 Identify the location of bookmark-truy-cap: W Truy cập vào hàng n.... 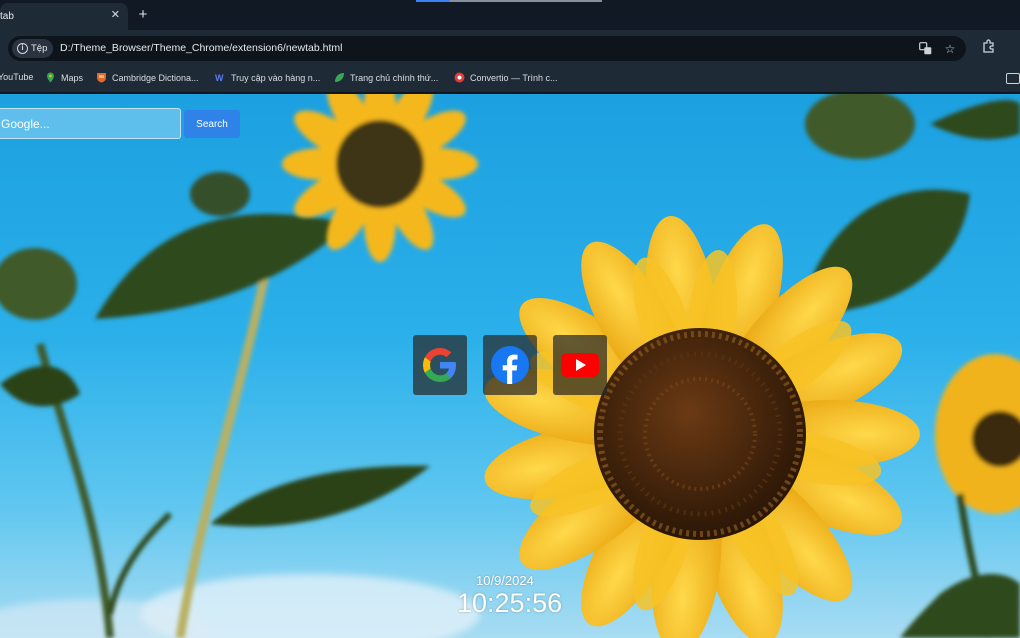
(268, 78).